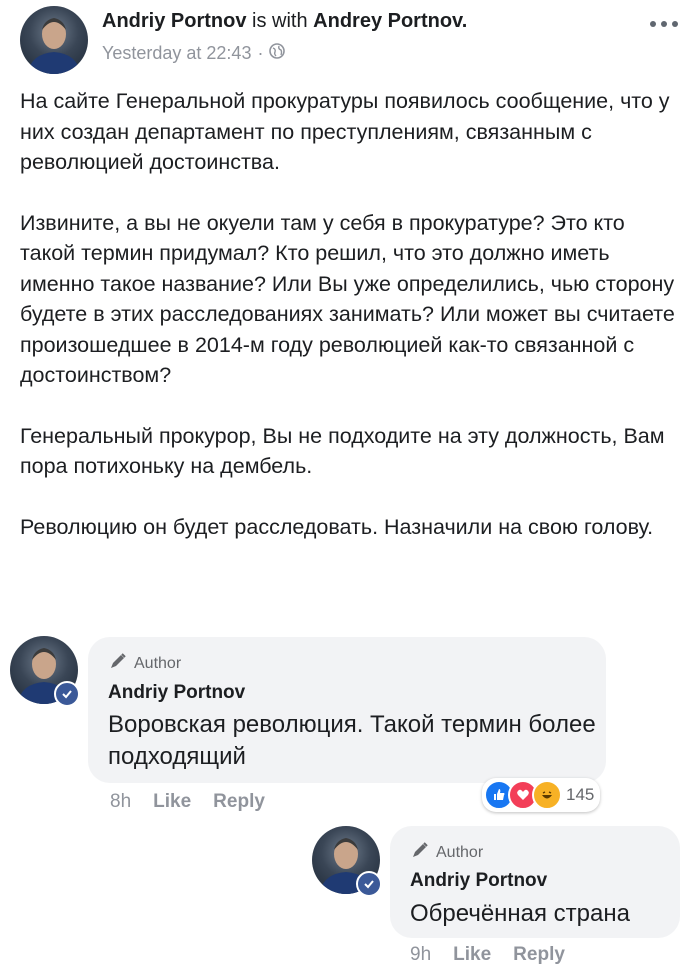 The width and height of the screenshot is (699, 966). I want to click on tagged-user-name: Andrey Portnov., so click(390, 21).